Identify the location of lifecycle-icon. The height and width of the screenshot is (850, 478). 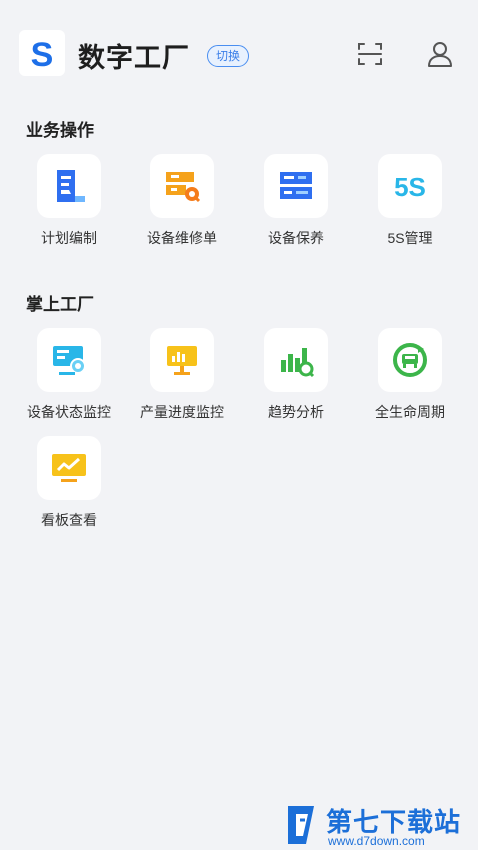
(410, 360).